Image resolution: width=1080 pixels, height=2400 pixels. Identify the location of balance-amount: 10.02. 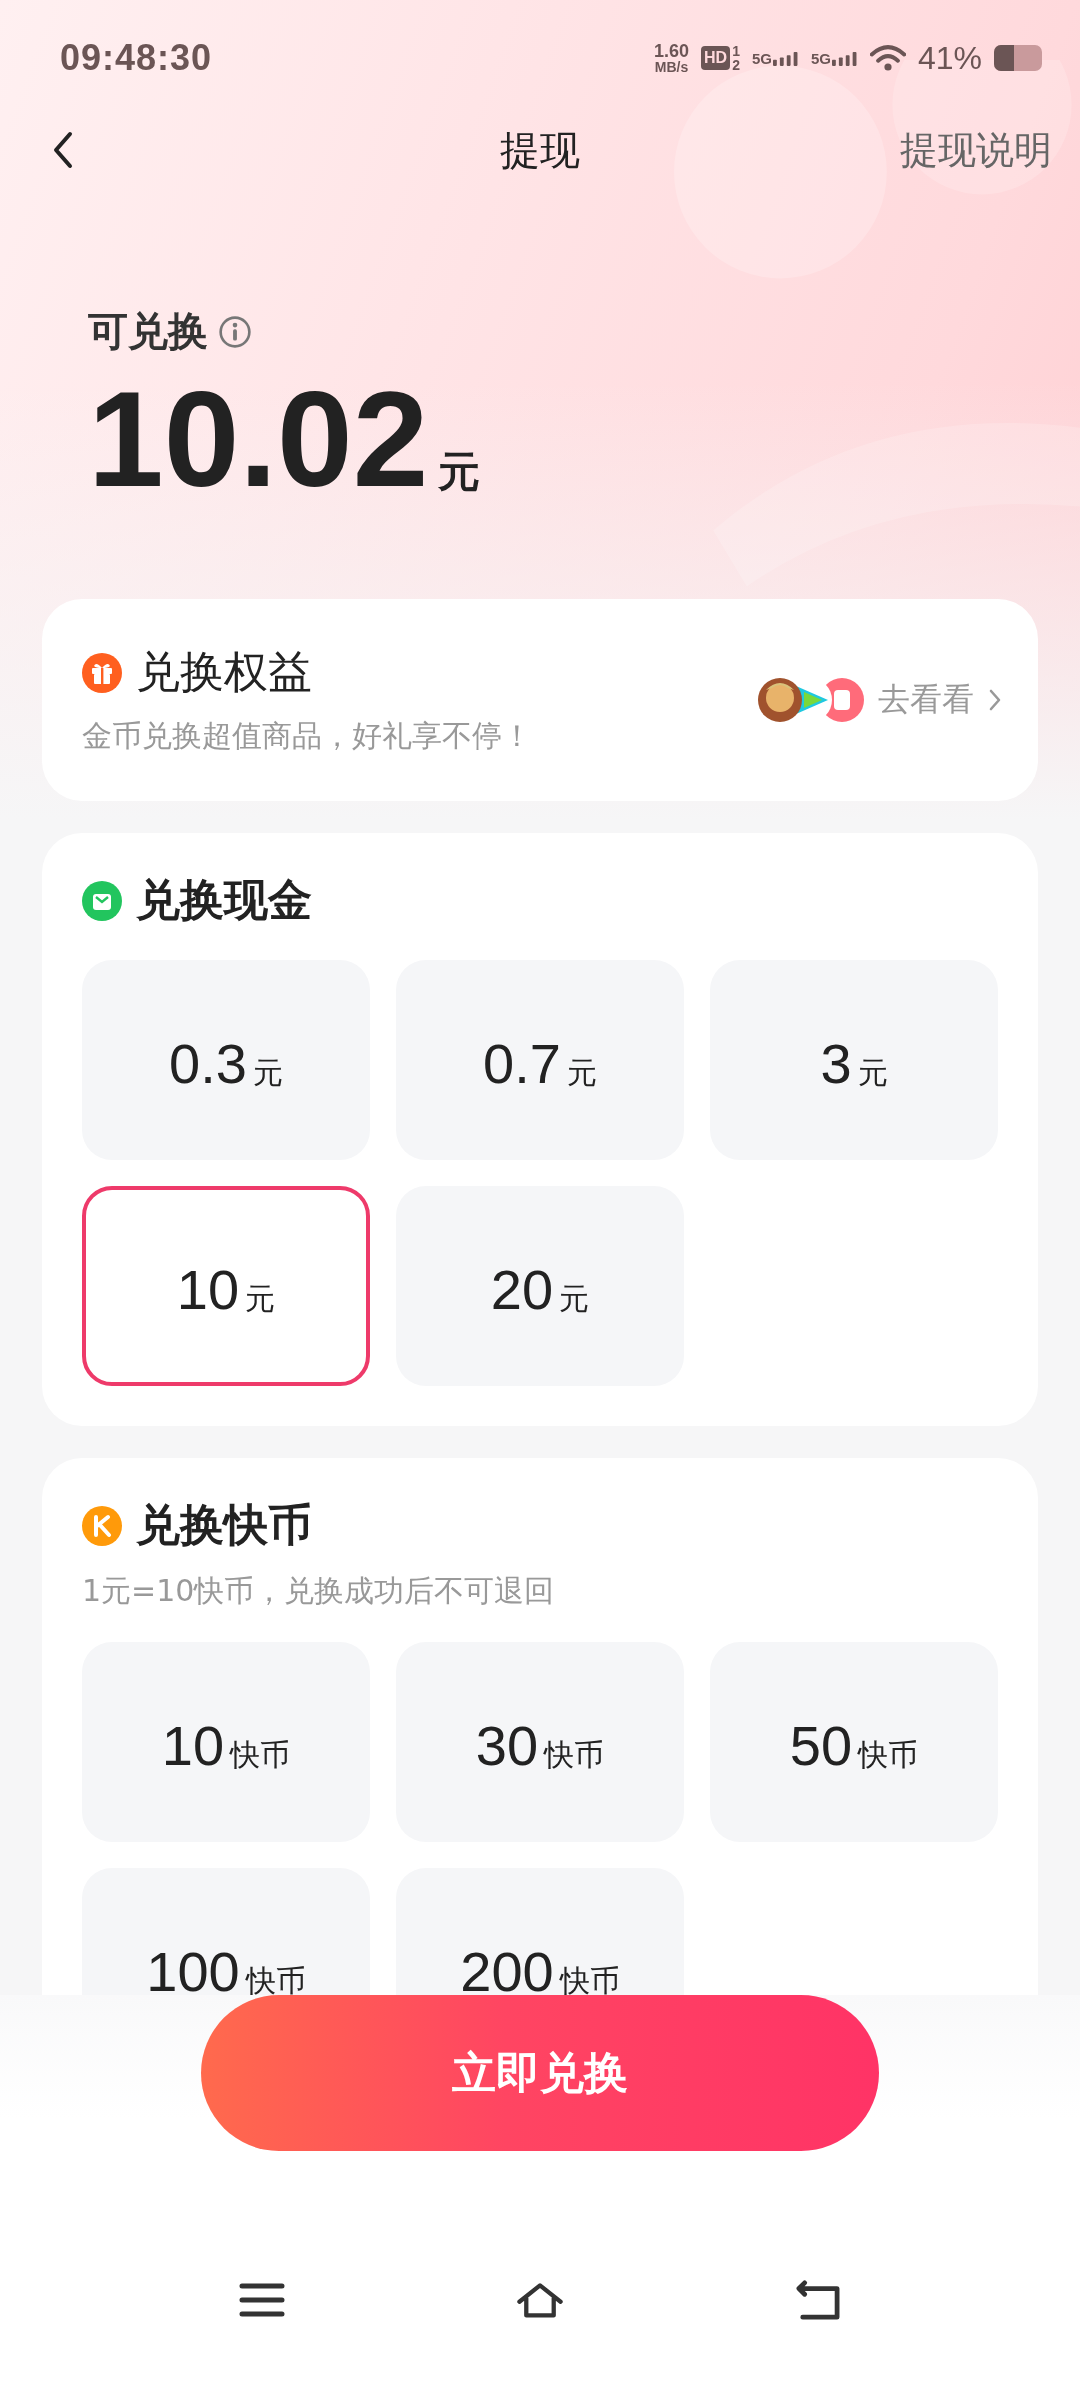
(258, 439).